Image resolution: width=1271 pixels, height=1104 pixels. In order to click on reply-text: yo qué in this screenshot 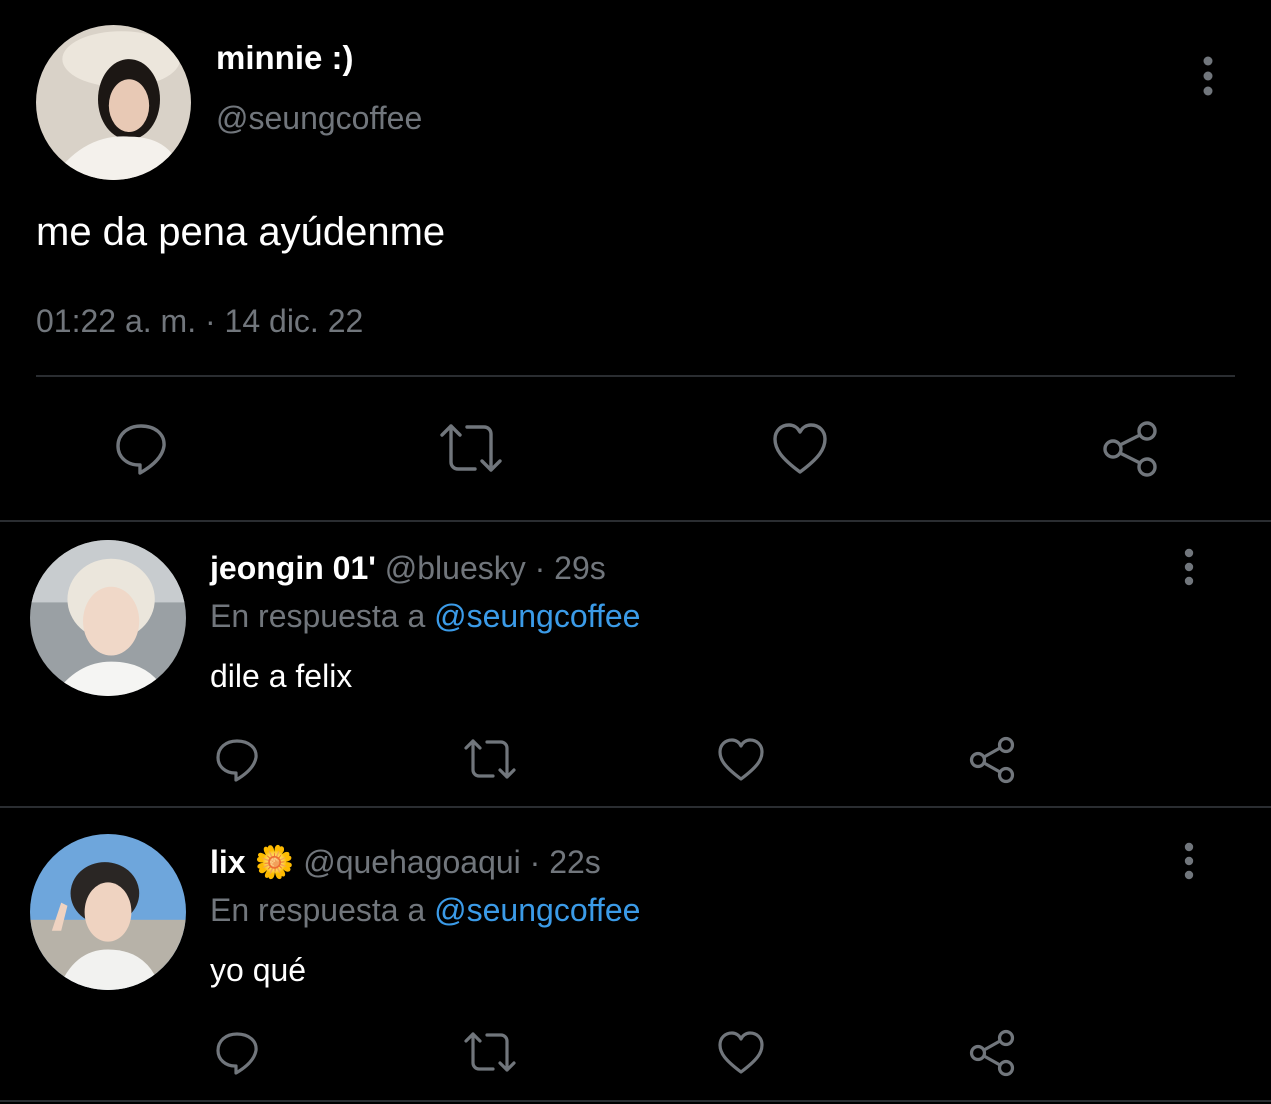, I will do `click(258, 970)`.